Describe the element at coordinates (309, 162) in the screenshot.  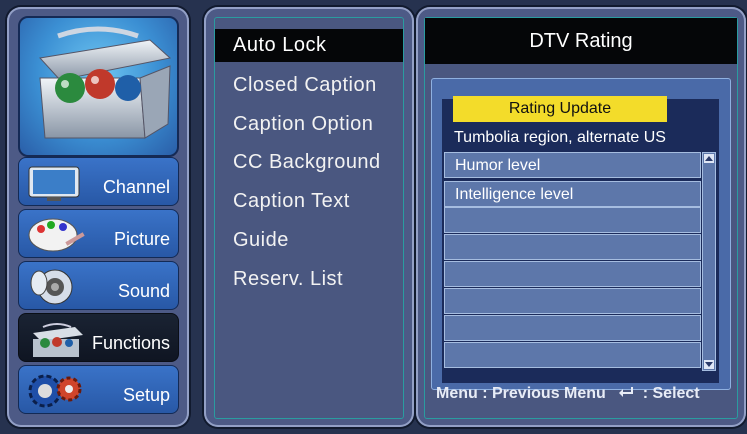
I see `menu-item-cc-background: CC Background` at that location.